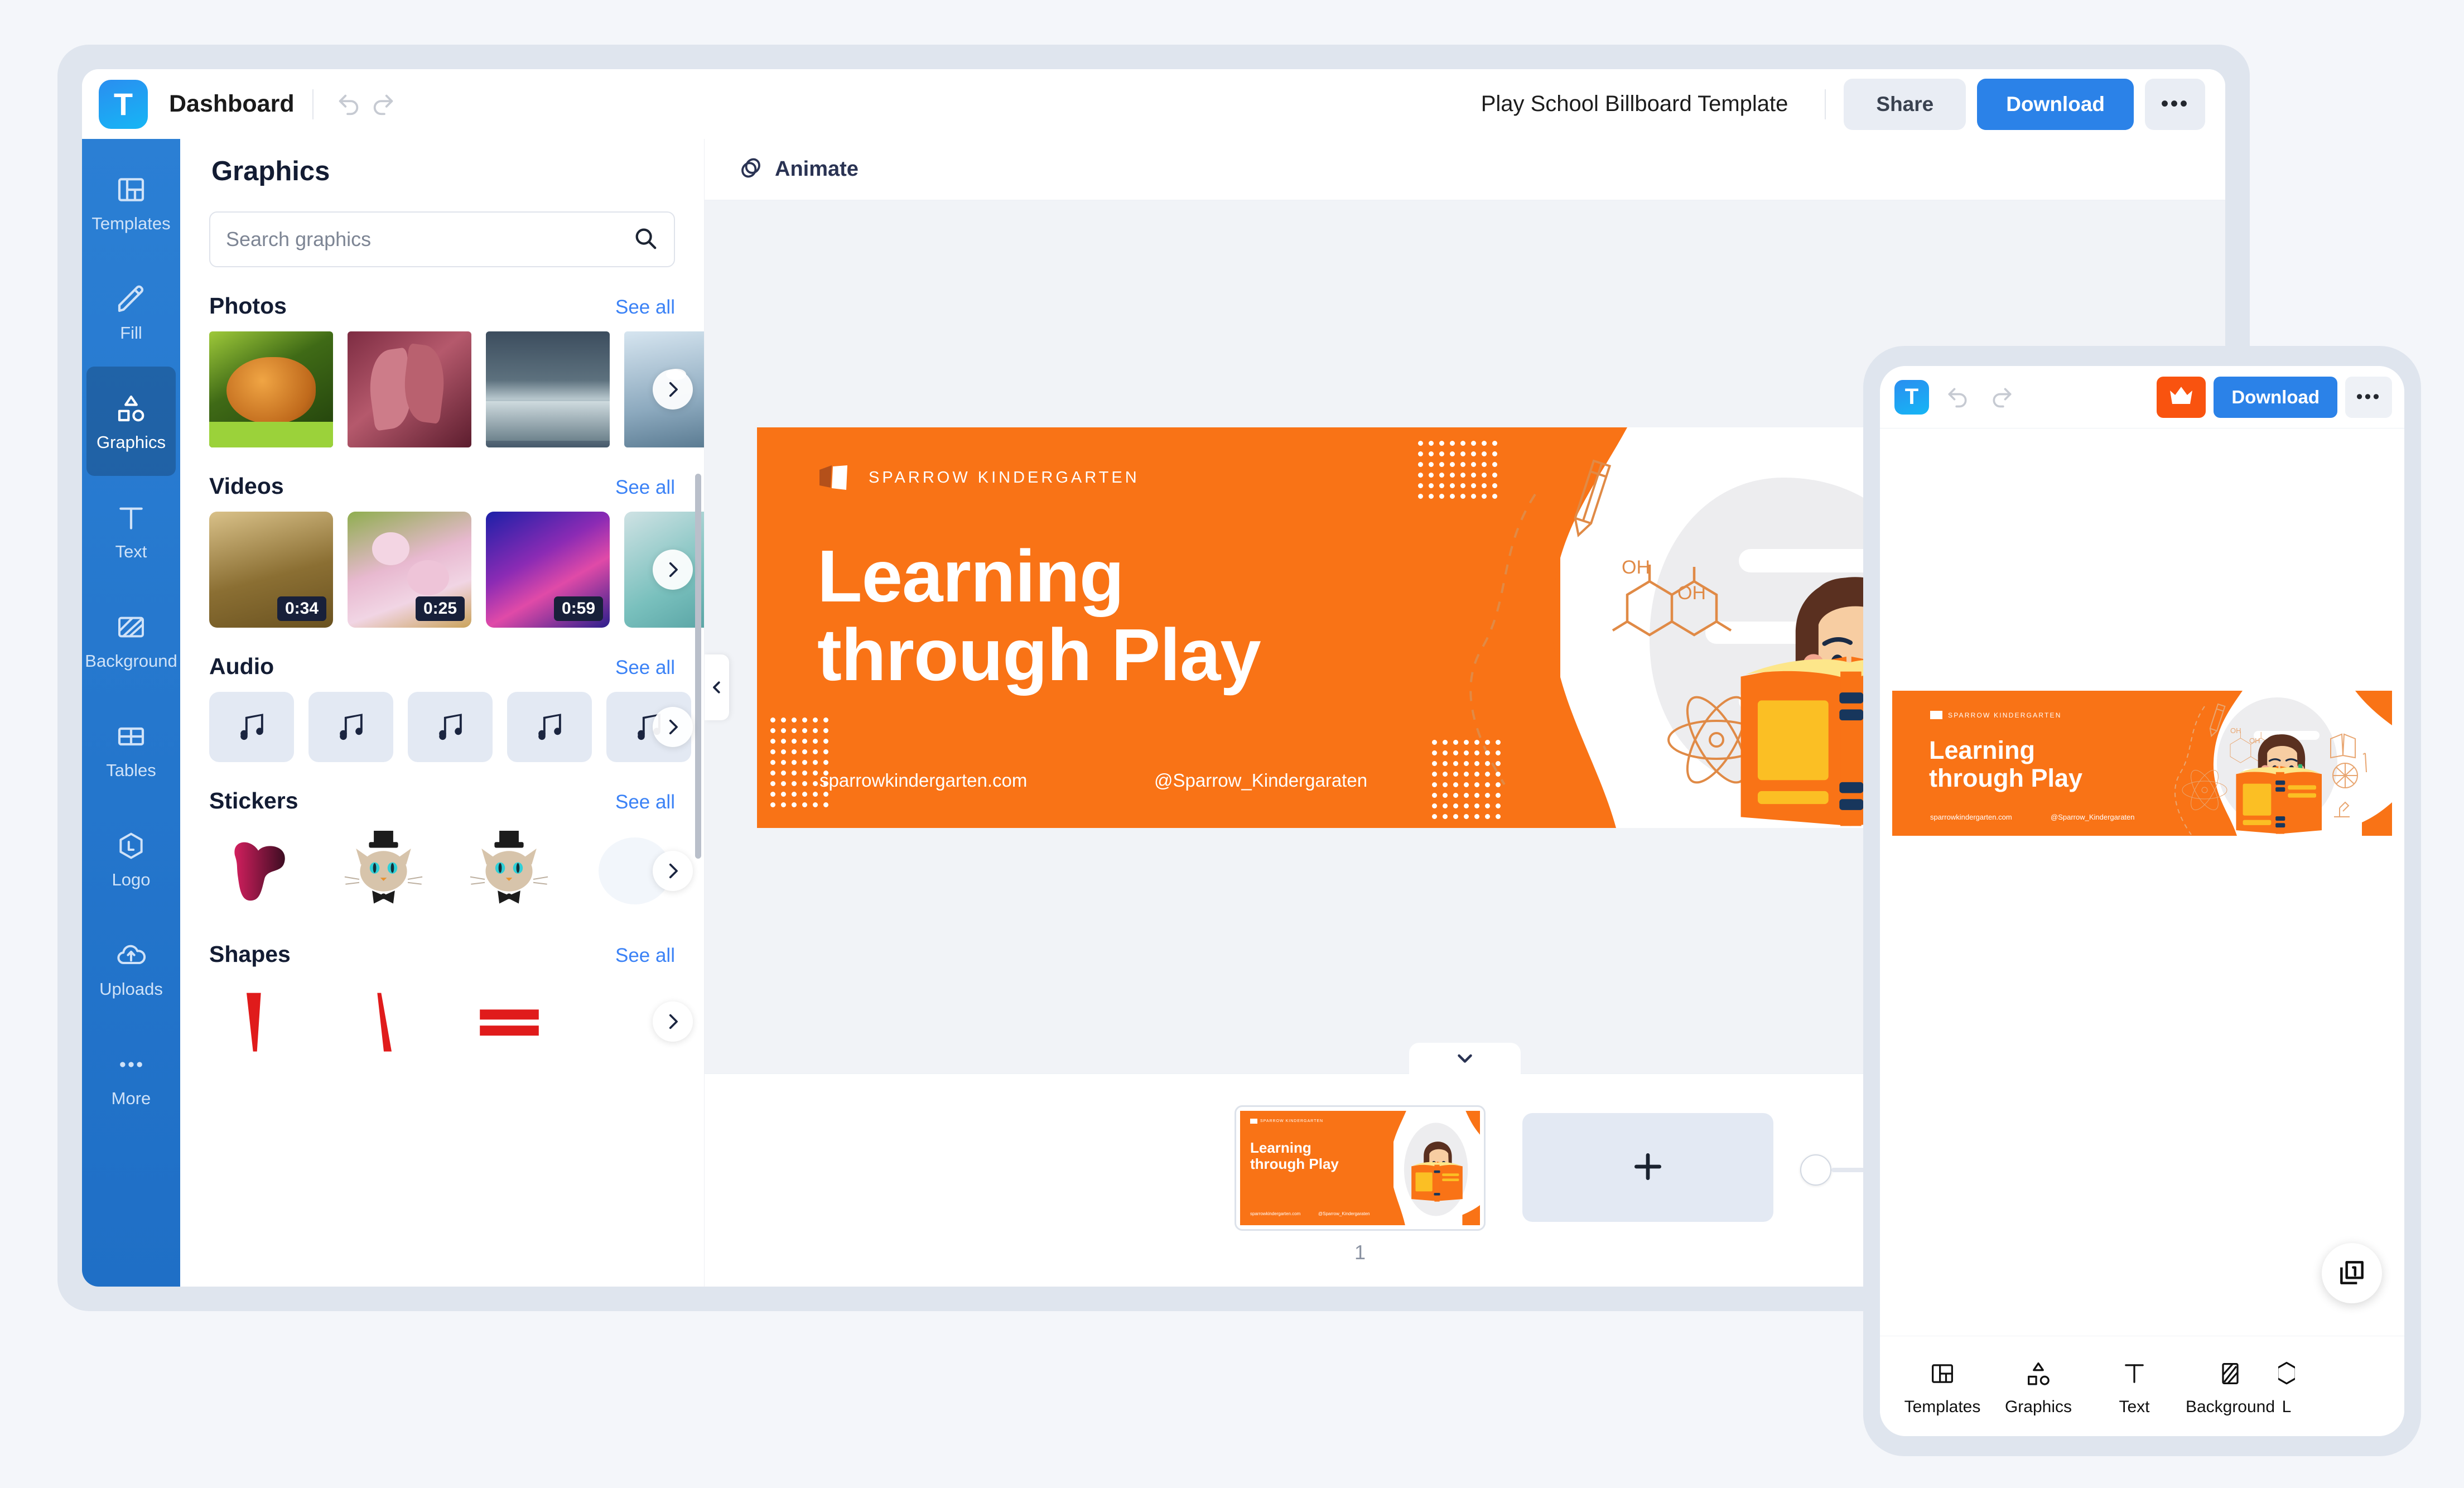 This screenshot has height=1488, width=2464. Describe the element at coordinates (131, 1077) in the screenshot. I see `sidebar-item-more: More` at that location.